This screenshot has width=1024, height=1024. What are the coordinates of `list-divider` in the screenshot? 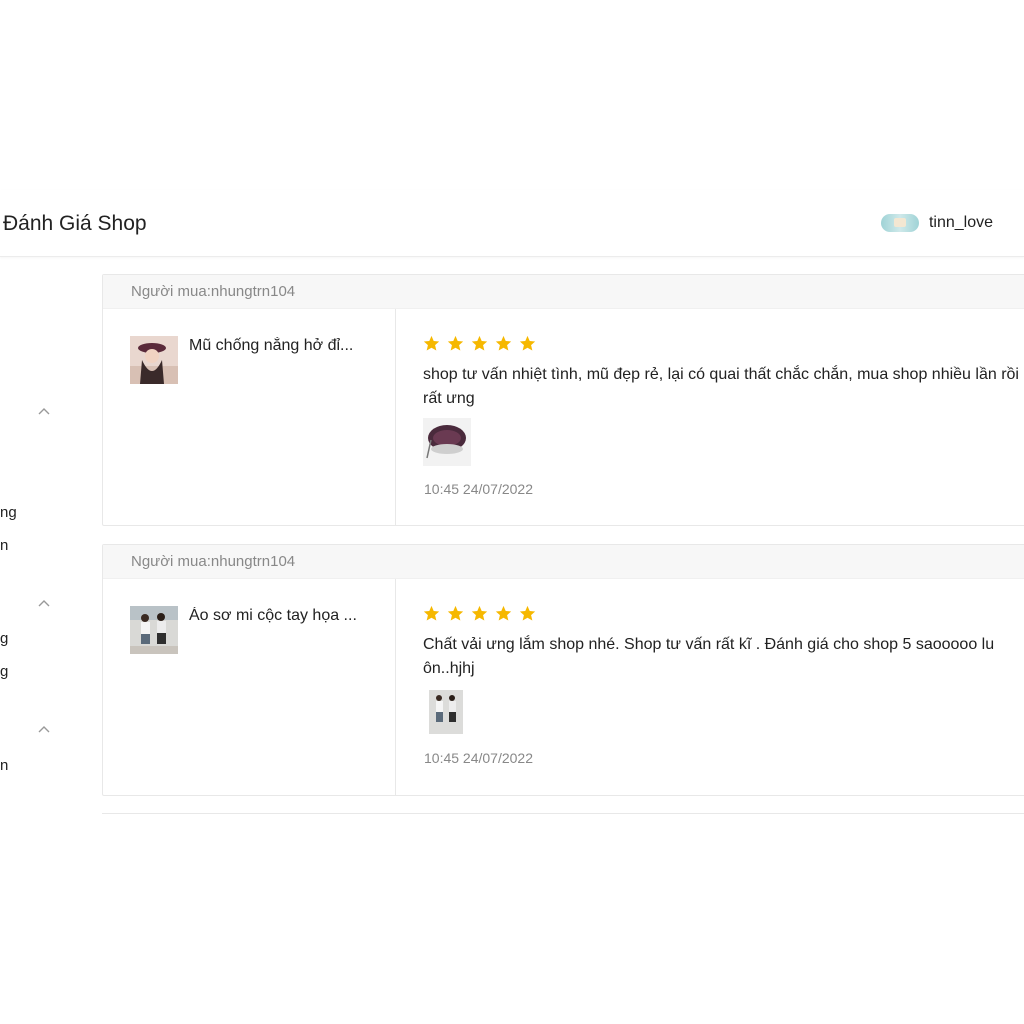 It's located at (563, 813).